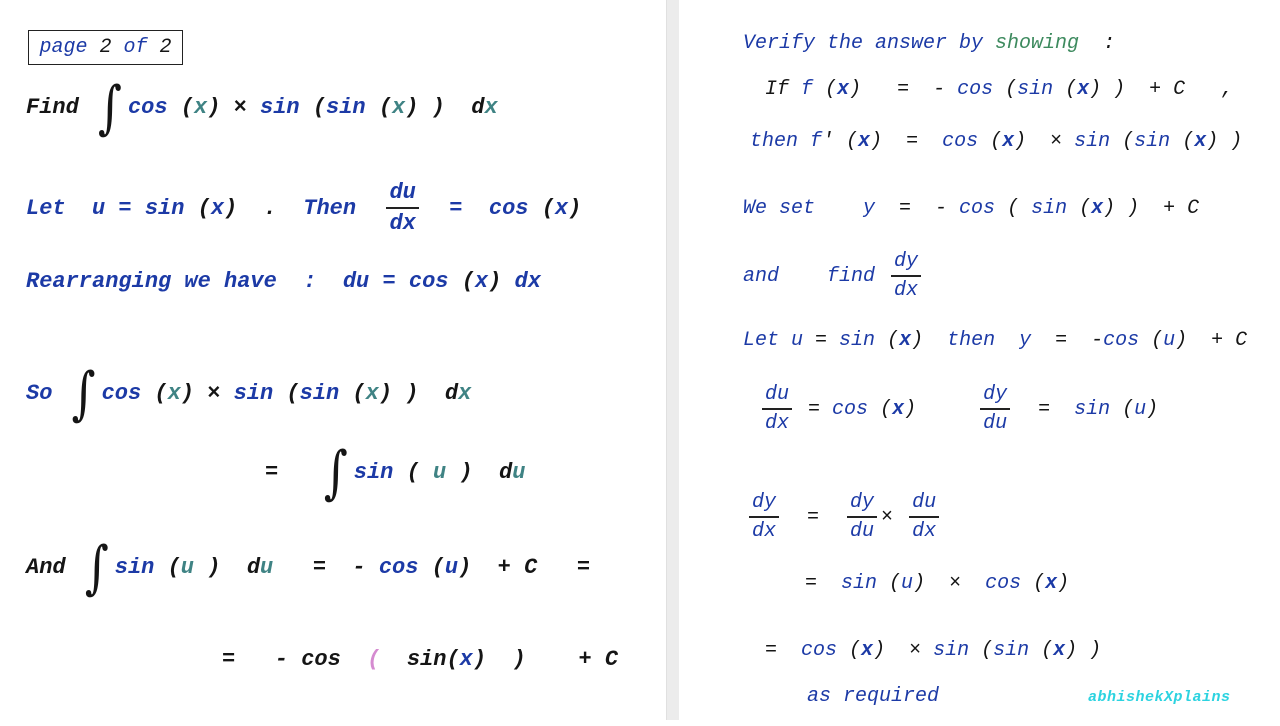 This screenshot has width=1280, height=726. Describe the element at coordinates (253, 567) in the screenshot. I see `math-token: d` at that location.